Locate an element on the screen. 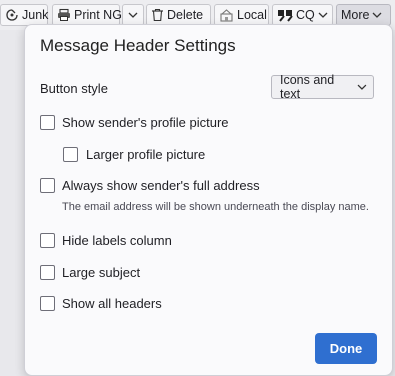  all-headers-label: Show all headers is located at coordinates (112, 303).